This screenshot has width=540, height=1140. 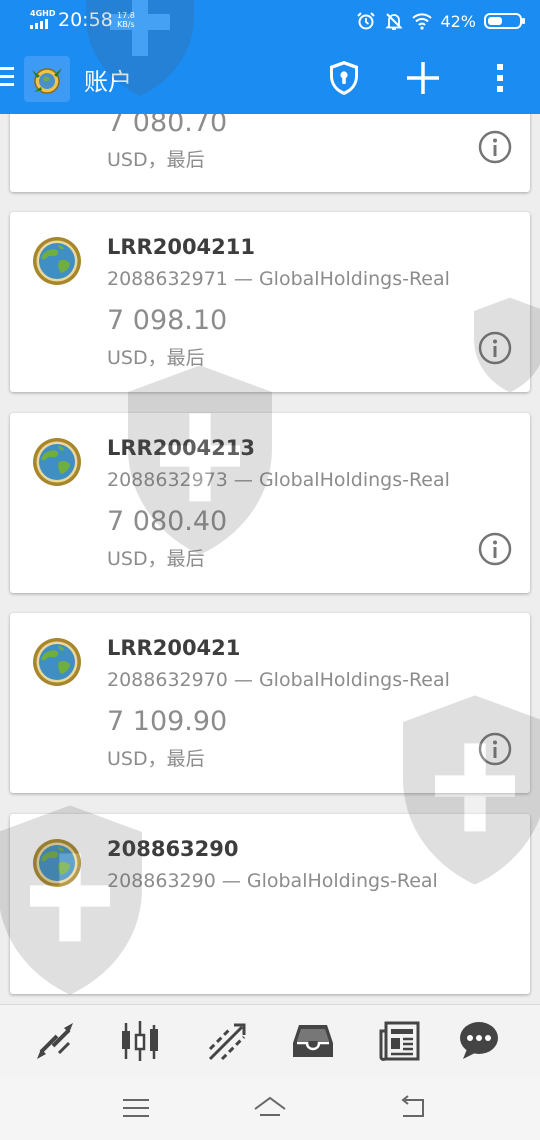 I want to click on clock: 20:58, so click(x=85, y=20).